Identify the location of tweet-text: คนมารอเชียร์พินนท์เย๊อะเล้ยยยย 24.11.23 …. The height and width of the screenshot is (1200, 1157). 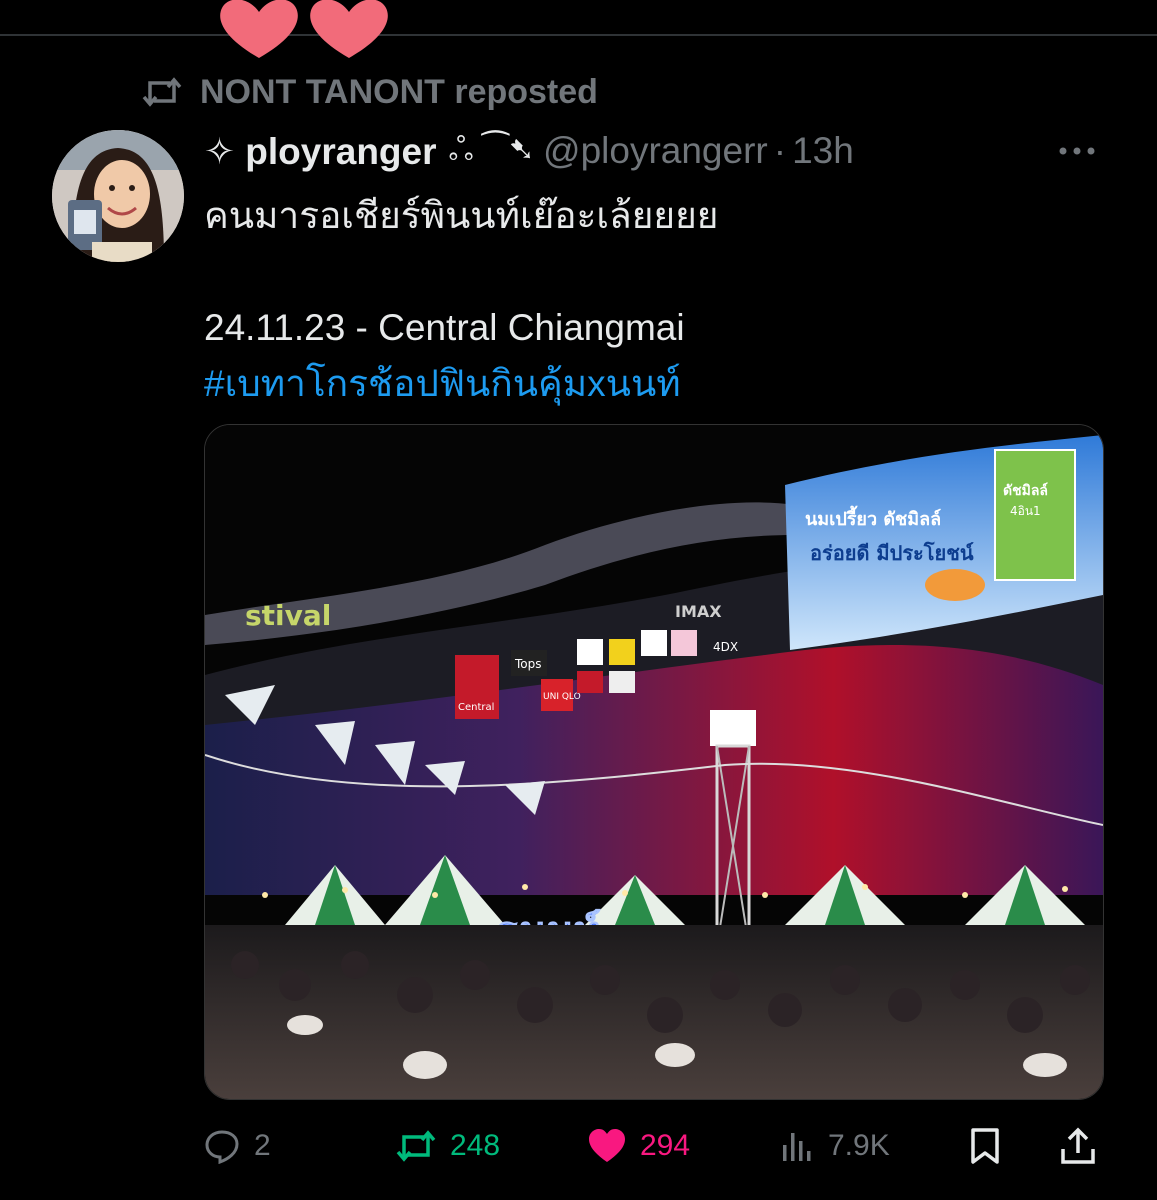
(644, 300).